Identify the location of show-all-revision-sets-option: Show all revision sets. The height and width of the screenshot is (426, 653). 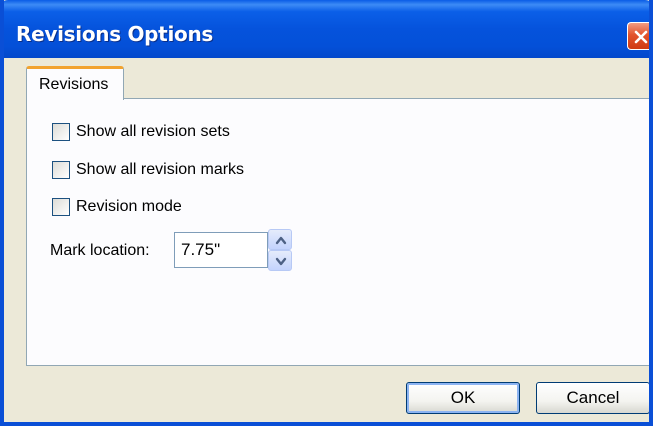
(141, 132).